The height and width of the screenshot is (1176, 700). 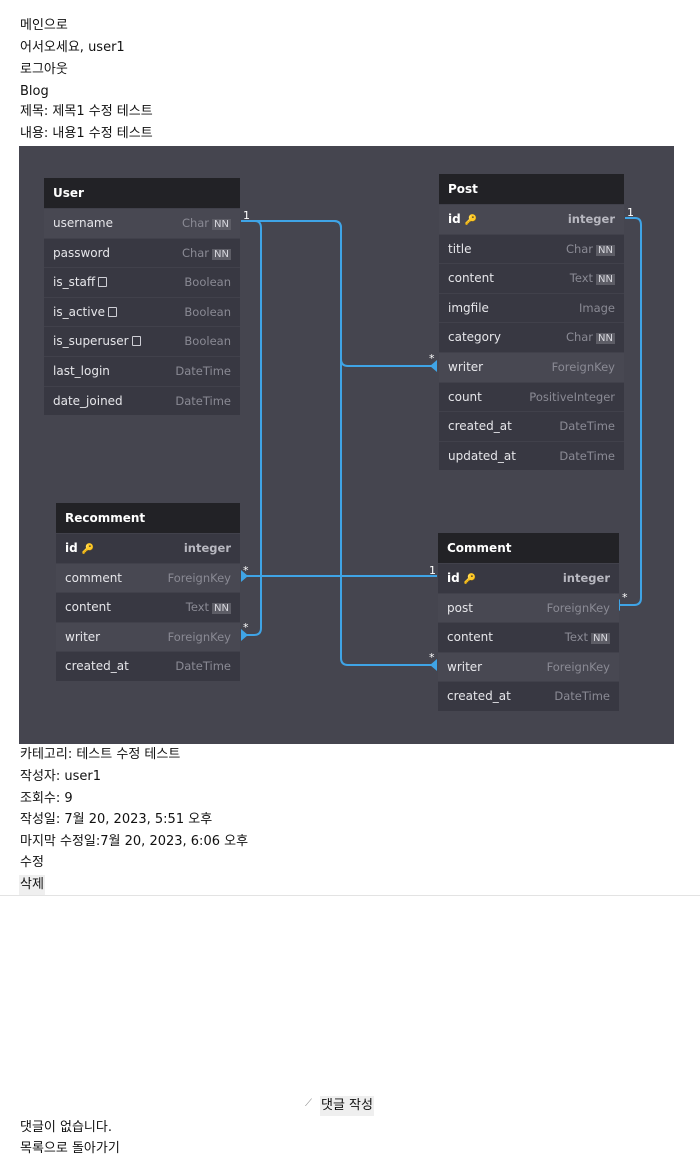 I want to click on field-row: post ForeignKey, so click(x=528, y=607).